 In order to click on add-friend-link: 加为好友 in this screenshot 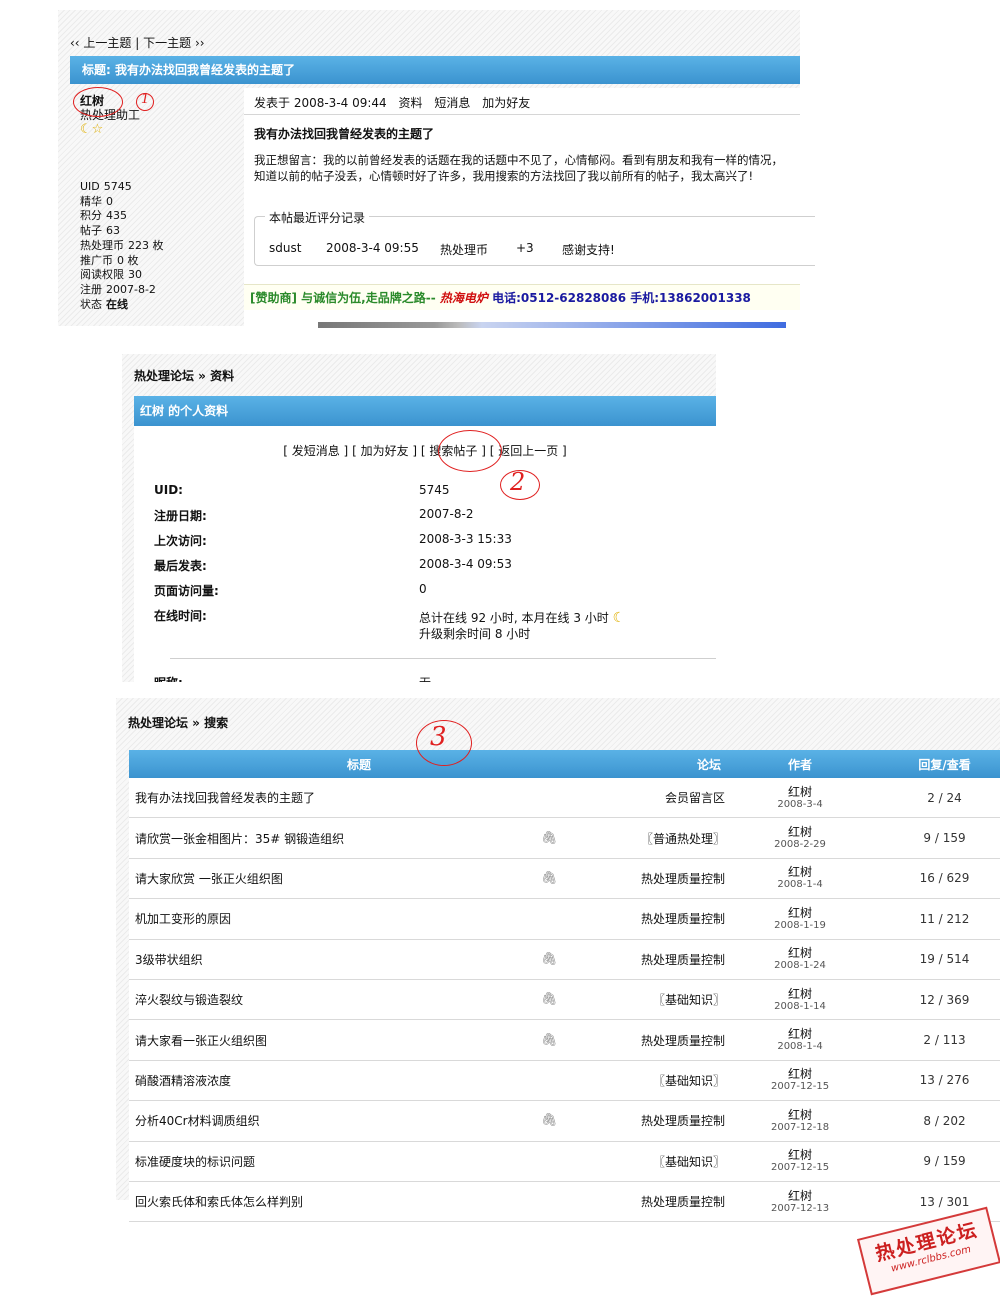, I will do `click(506, 103)`.